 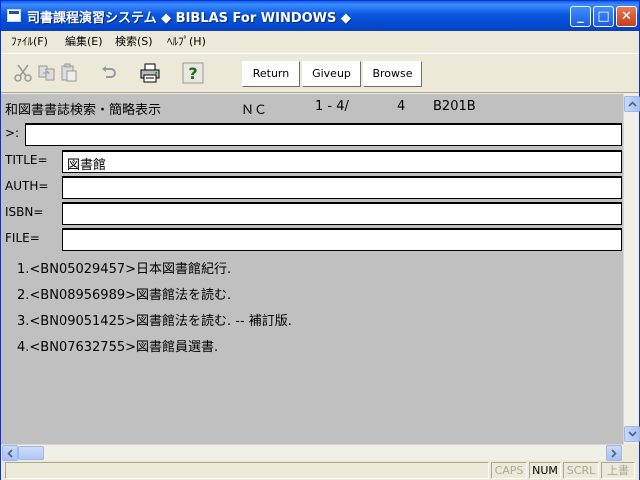 What do you see at coordinates (24, 212) in the screenshot?
I see `isbn-label: ISBN=` at bounding box center [24, 212].